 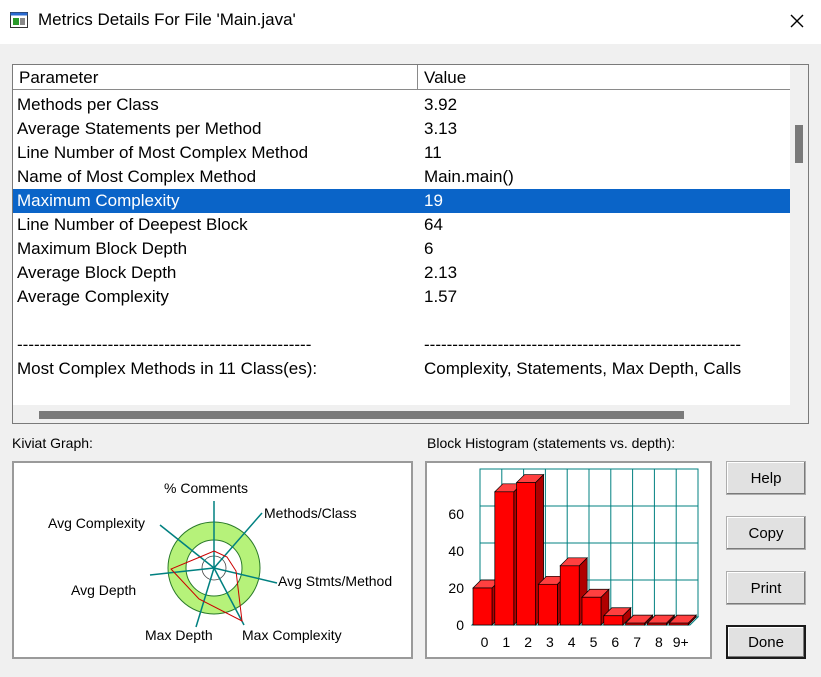 What do you see at coordinates (572, 642) in the screenshot?
I see `histogram-x-tick: 4` at bounding box center [572, 642].